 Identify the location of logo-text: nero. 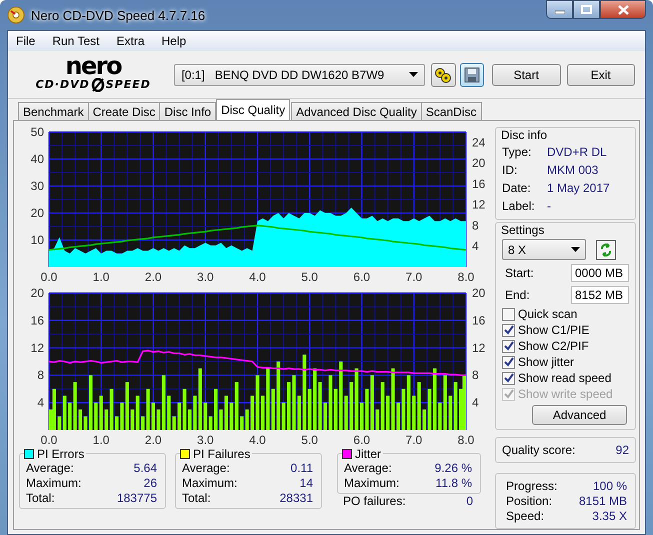
(93, 66).